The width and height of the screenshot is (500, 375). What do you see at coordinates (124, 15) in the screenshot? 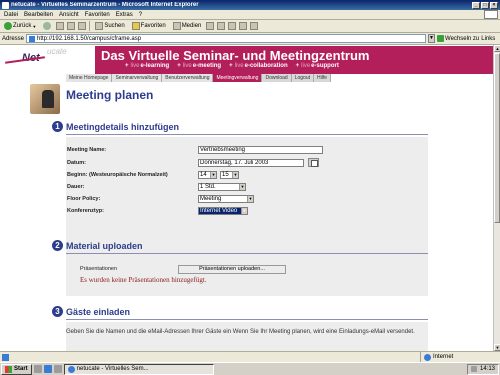
I see `menu-extras: Extras` at bounding box center [124, 15].